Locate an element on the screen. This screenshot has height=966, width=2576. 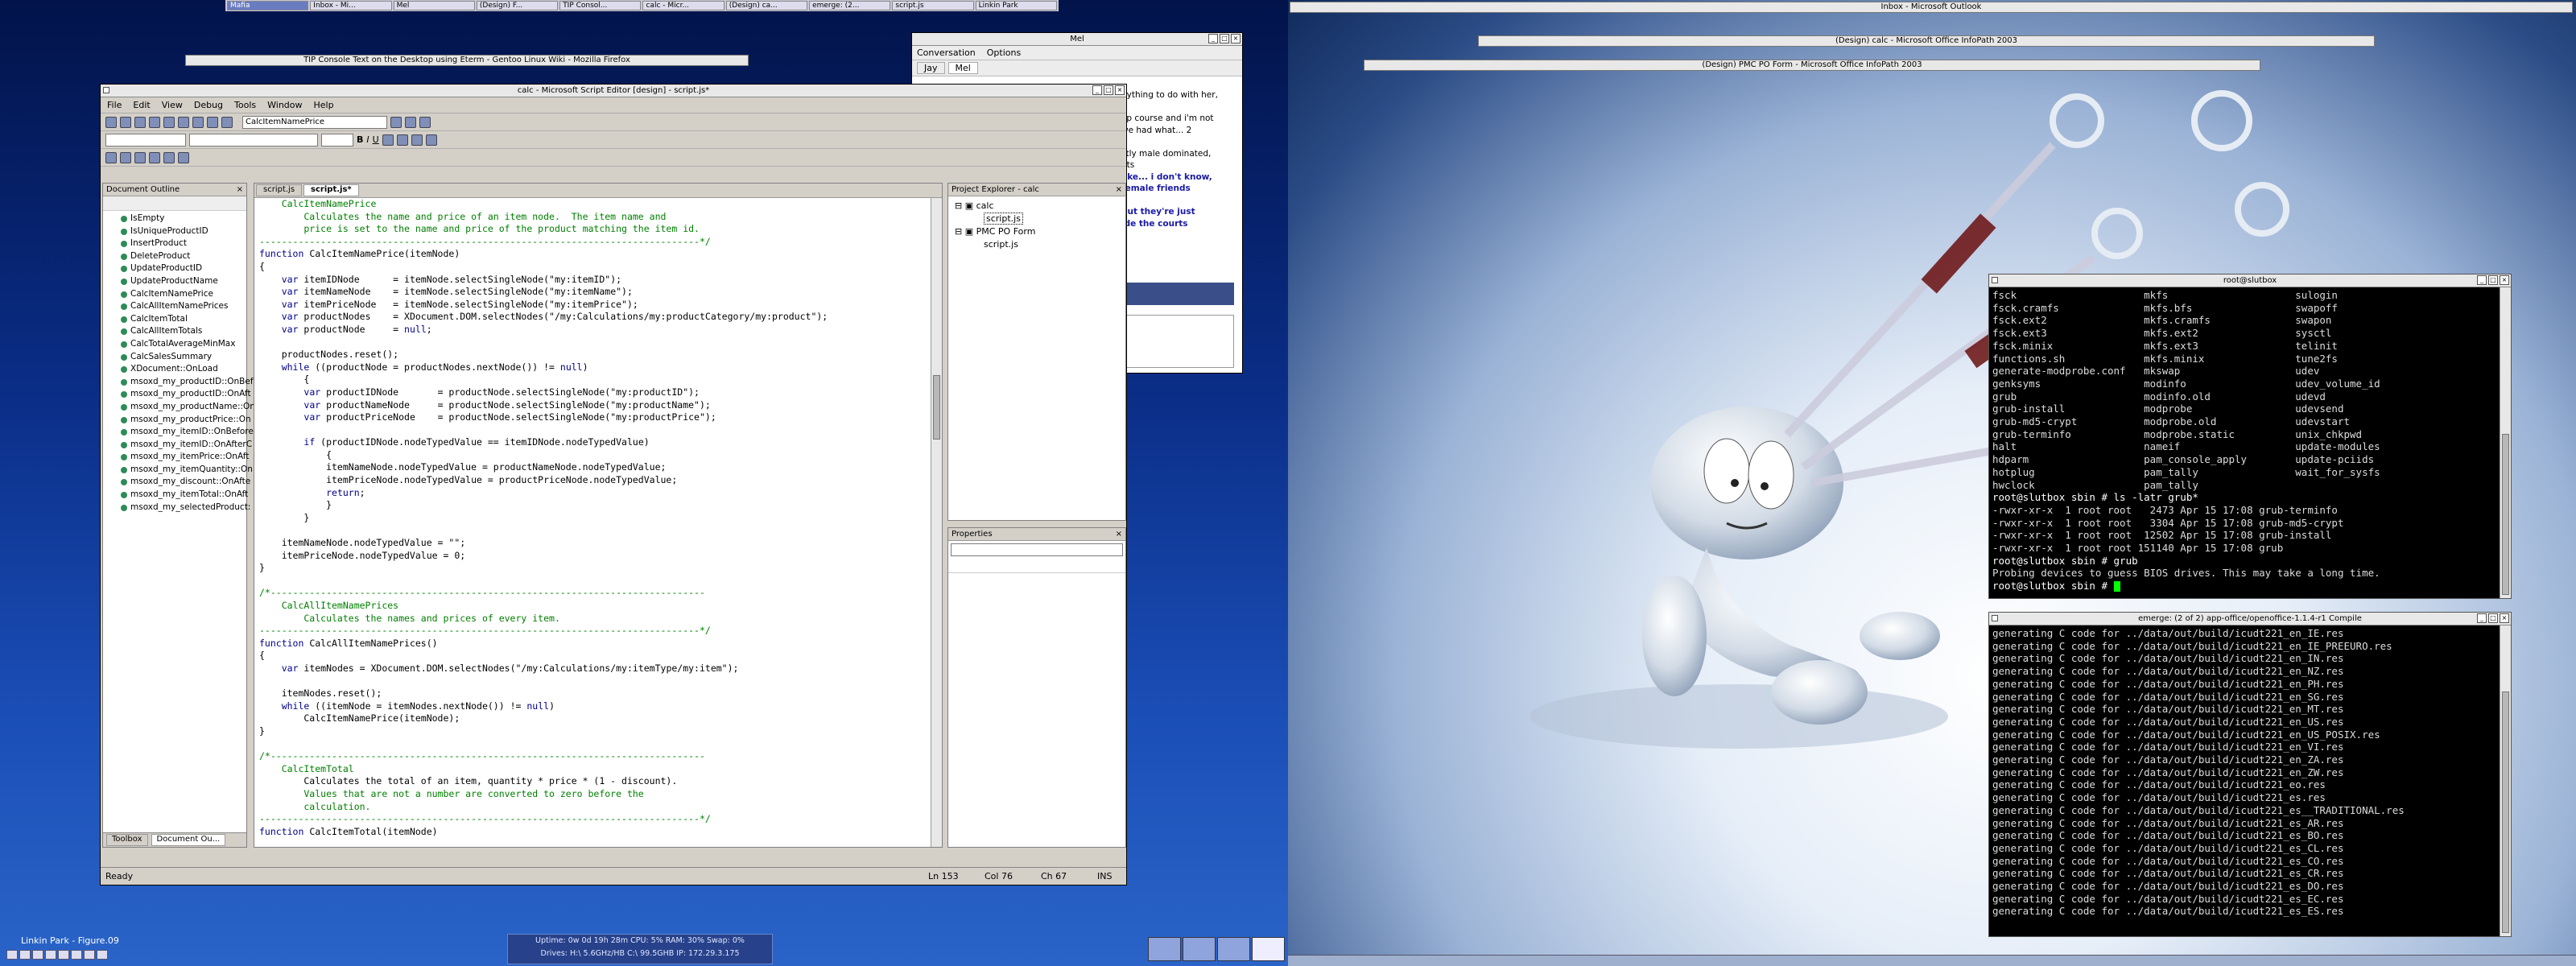
next-icon is located at coordinates (63, 955).